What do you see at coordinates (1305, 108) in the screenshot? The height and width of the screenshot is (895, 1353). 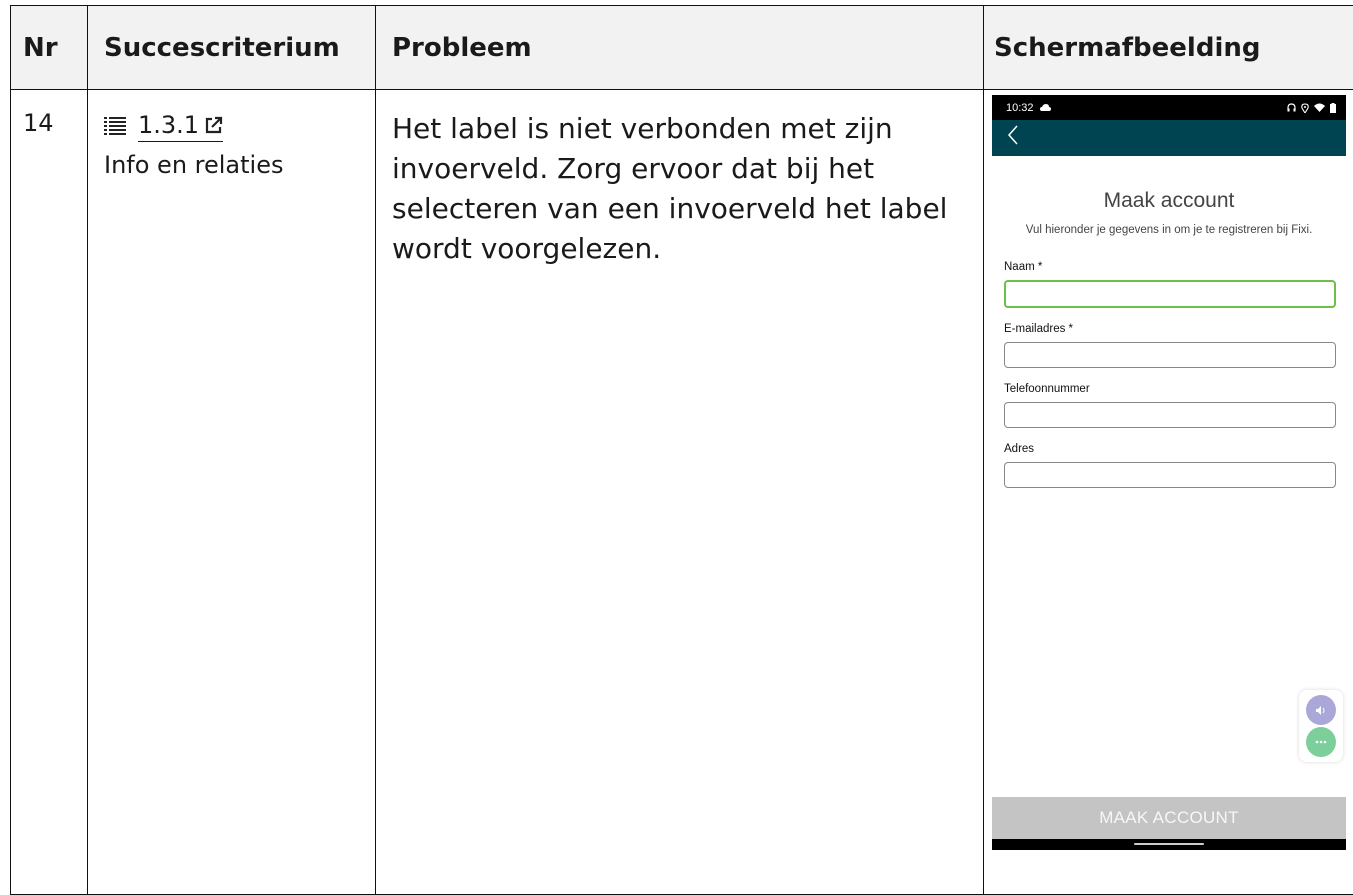 I see `location-icon` at bounding box center [1305, 108].